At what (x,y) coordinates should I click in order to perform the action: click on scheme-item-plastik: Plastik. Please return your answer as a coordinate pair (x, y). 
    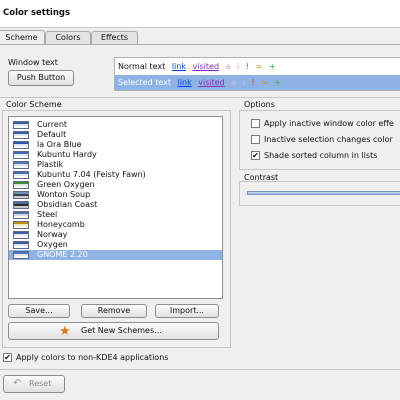
    Looking at the image, I should click on (115, 165).